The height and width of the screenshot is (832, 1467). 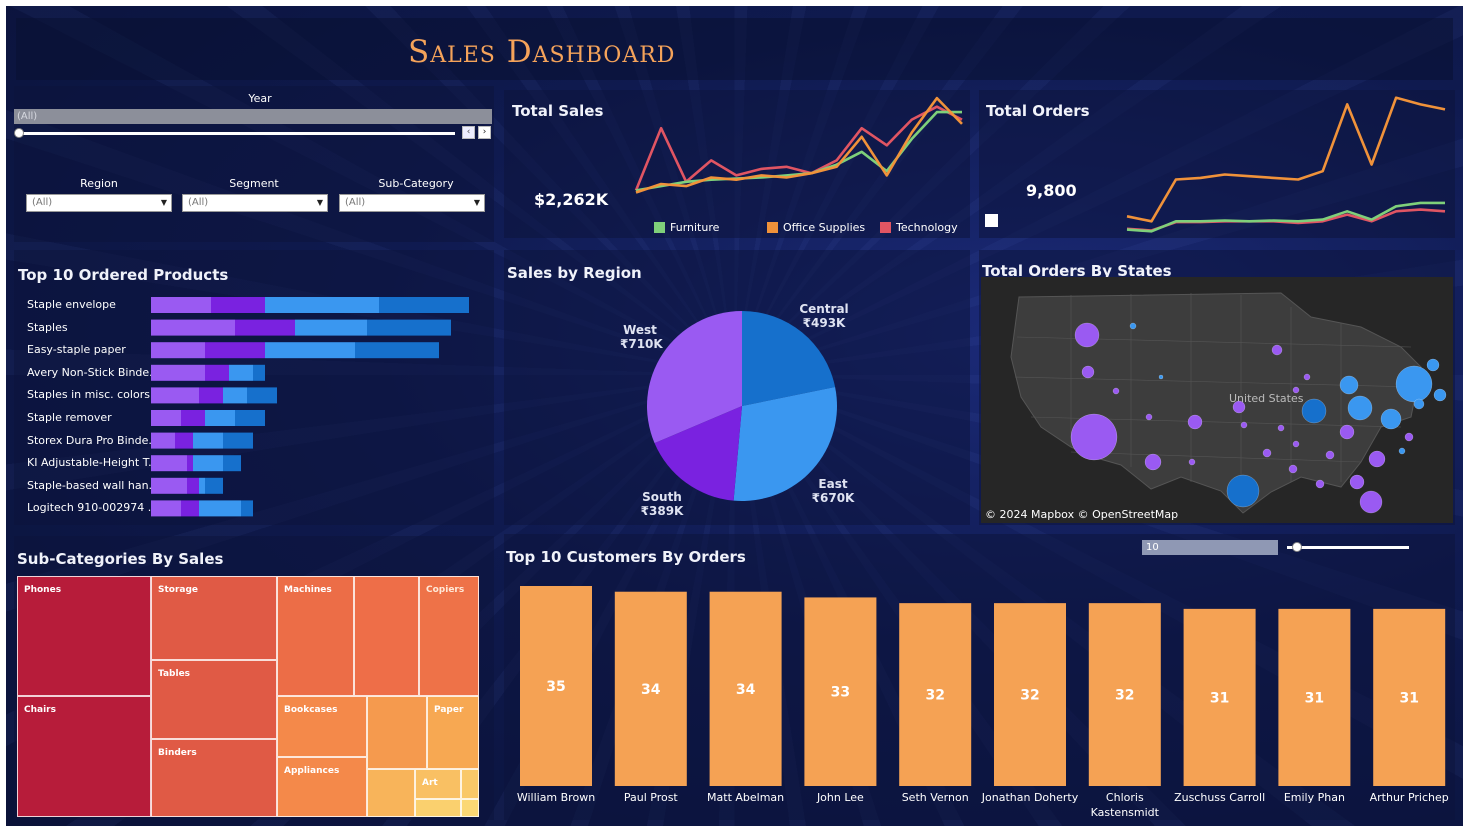 I want to click on map-credit: © 2024 Mapbox © OpenStreetMap, so click(x=1081, y=514).